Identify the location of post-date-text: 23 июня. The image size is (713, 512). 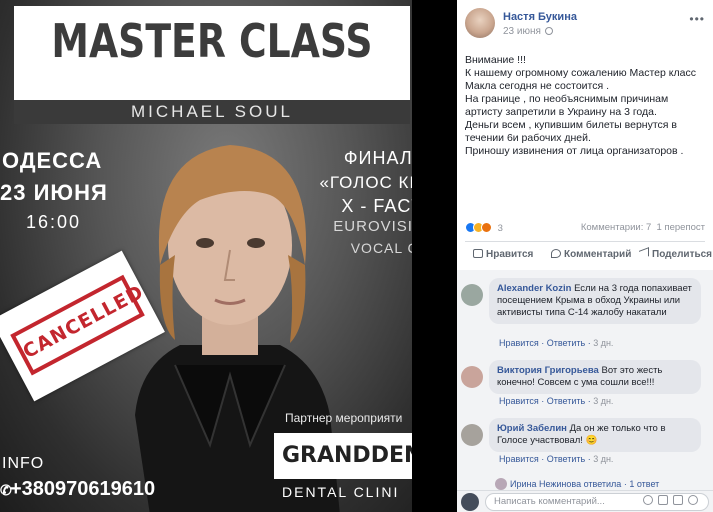
(522, 31).